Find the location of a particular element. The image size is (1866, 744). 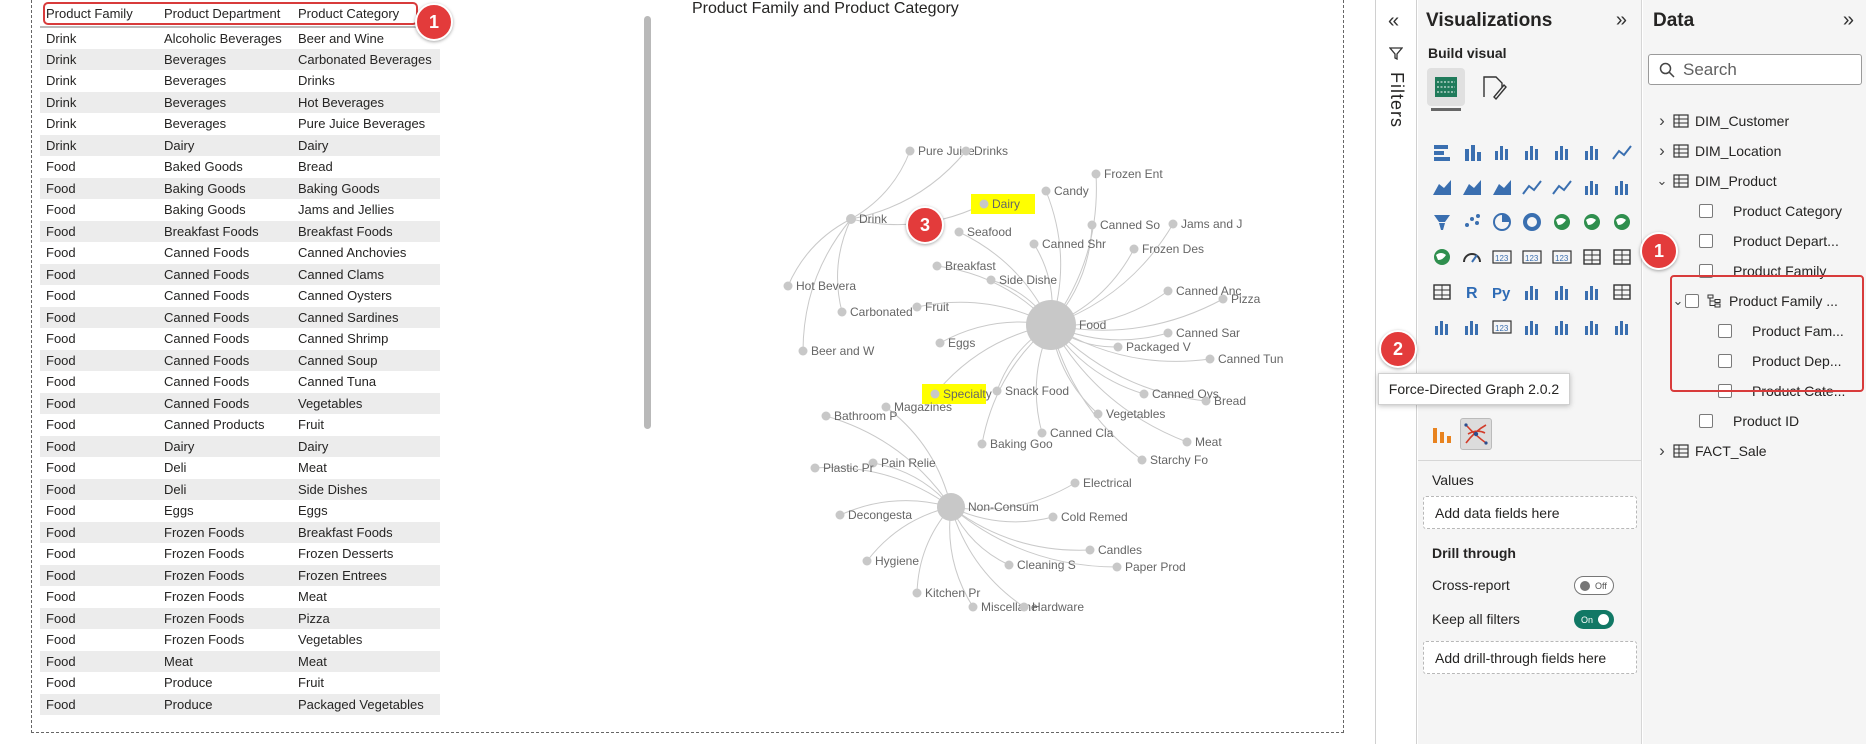

viz-qa-icon is located at coordinates (1592, 291).